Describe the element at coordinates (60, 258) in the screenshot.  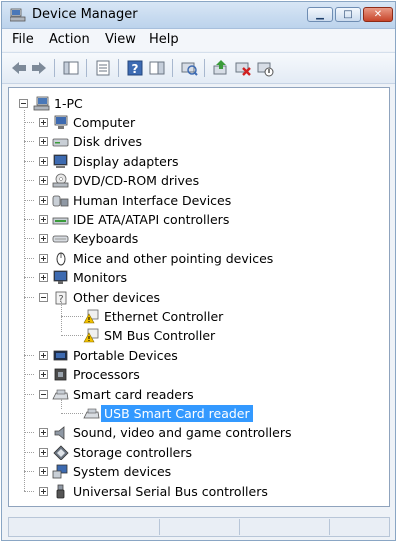
I see `mouse-icon` at that location.